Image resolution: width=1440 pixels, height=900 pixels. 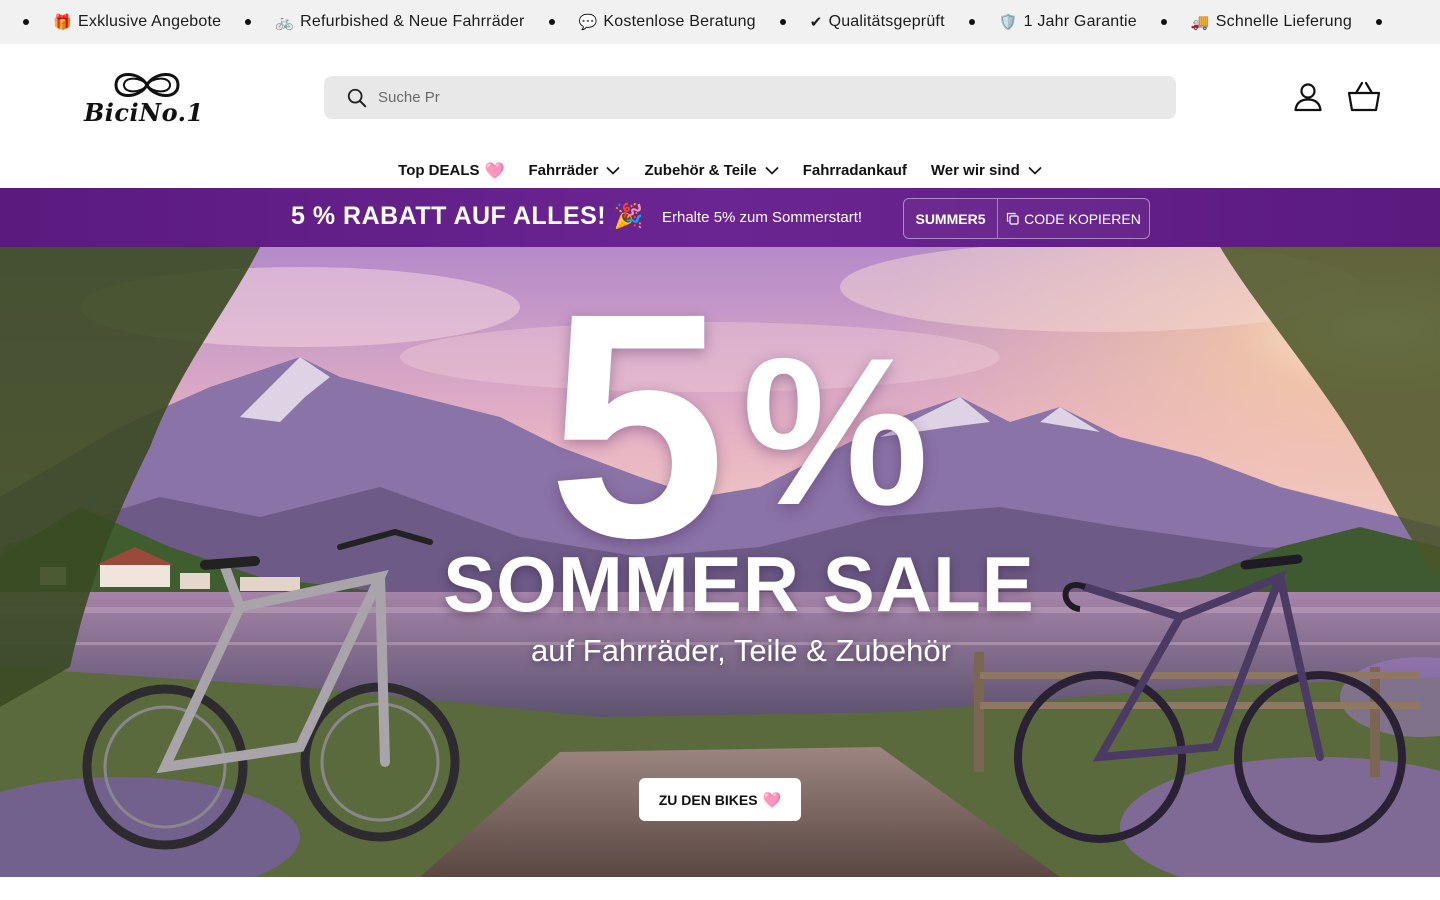 What do you see at coordinates (975, 170) in the screenshot?
I see `nav-item-label: Wer wir sind` at bounding box center [975, 170].